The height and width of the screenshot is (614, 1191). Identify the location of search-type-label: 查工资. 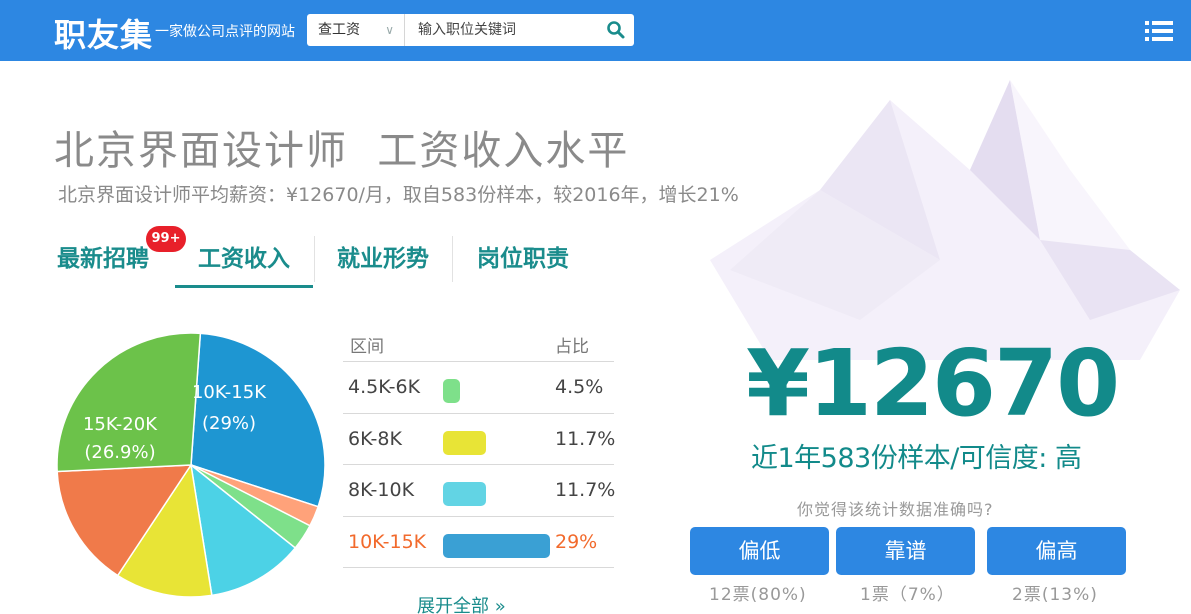
(339, 30).